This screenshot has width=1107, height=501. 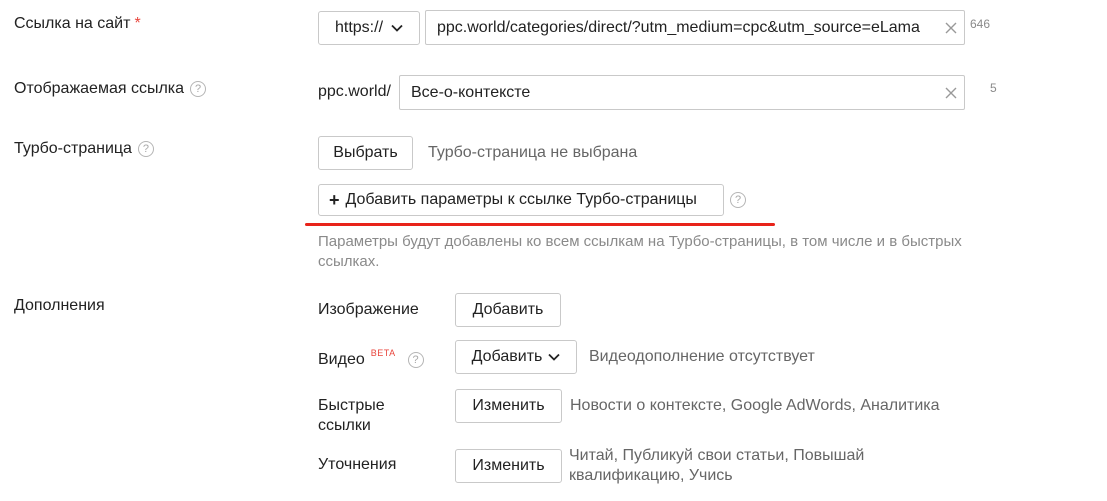 What do you see at coordinates (351, 415) in the screenshot?
I see `quick-links-label: Быстрые ссылки` at bounding box center [351, 415].